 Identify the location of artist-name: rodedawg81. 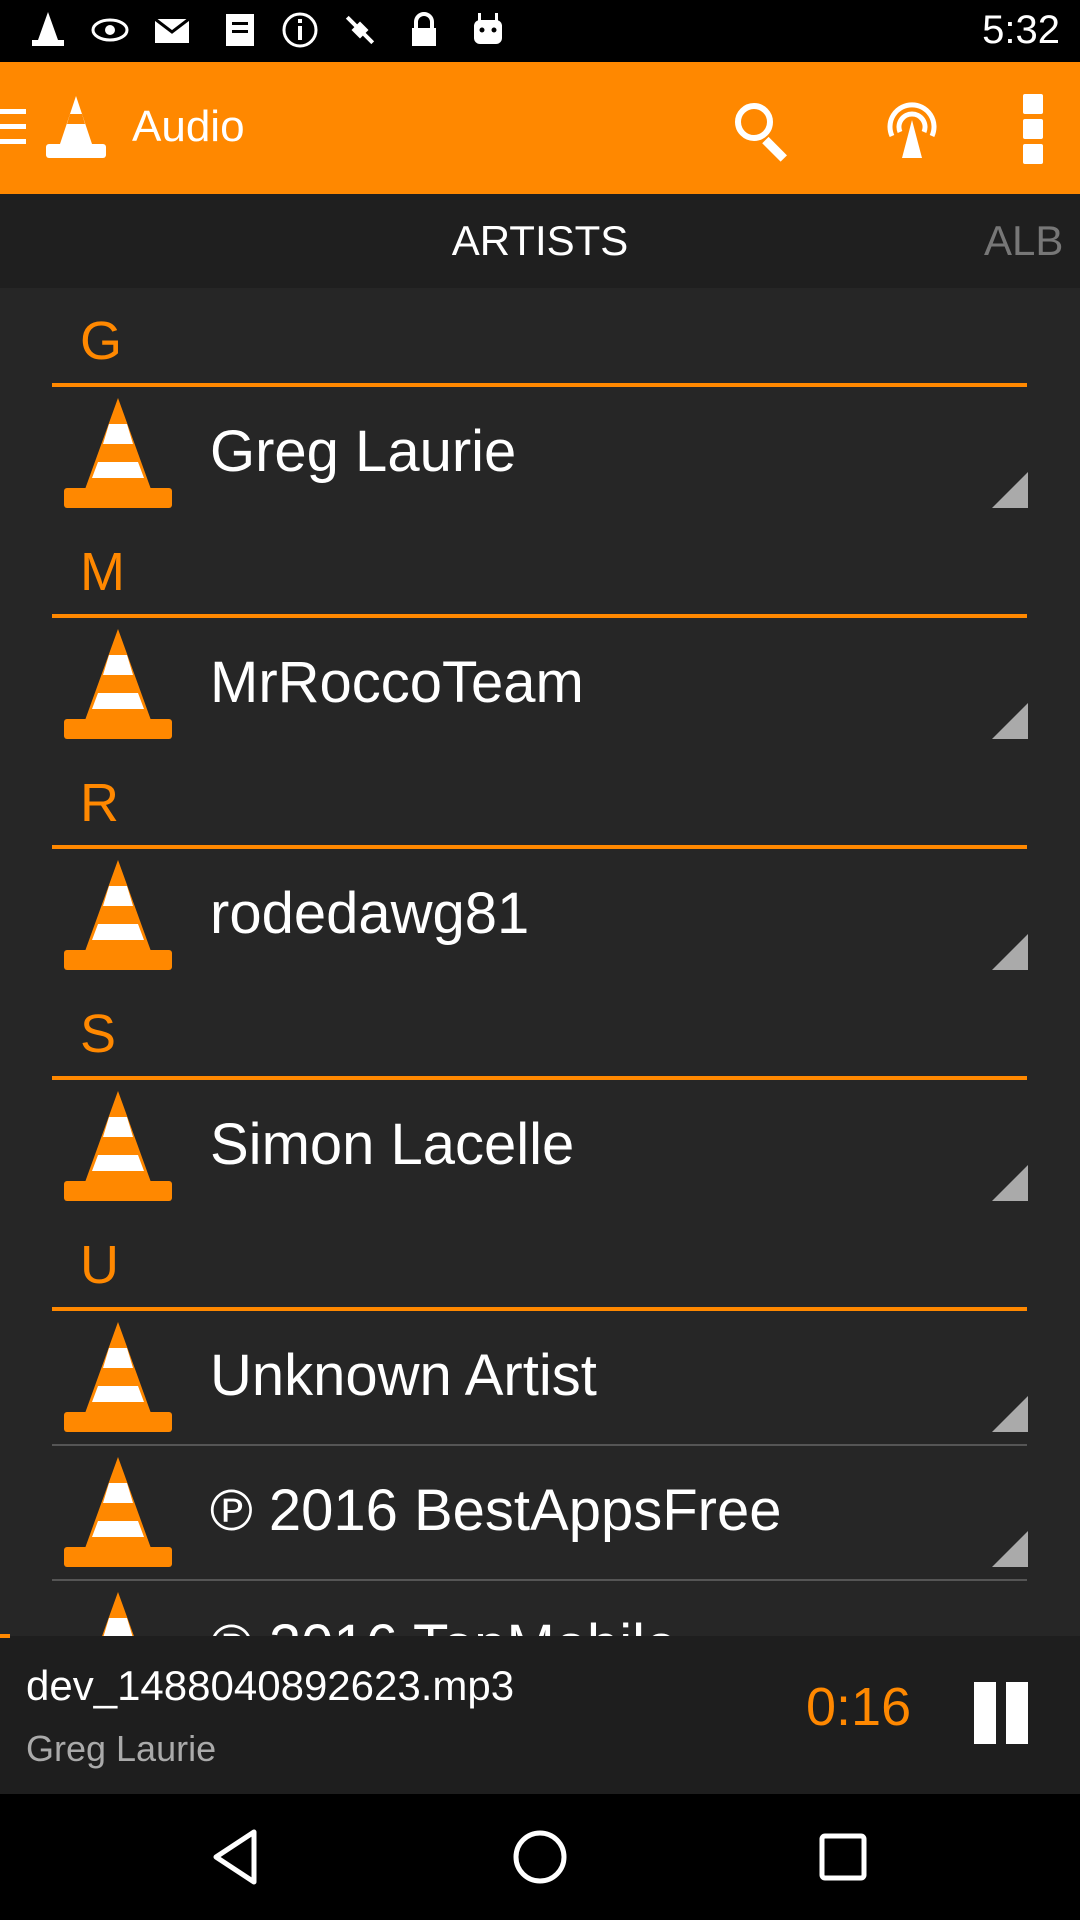
(370, 913).